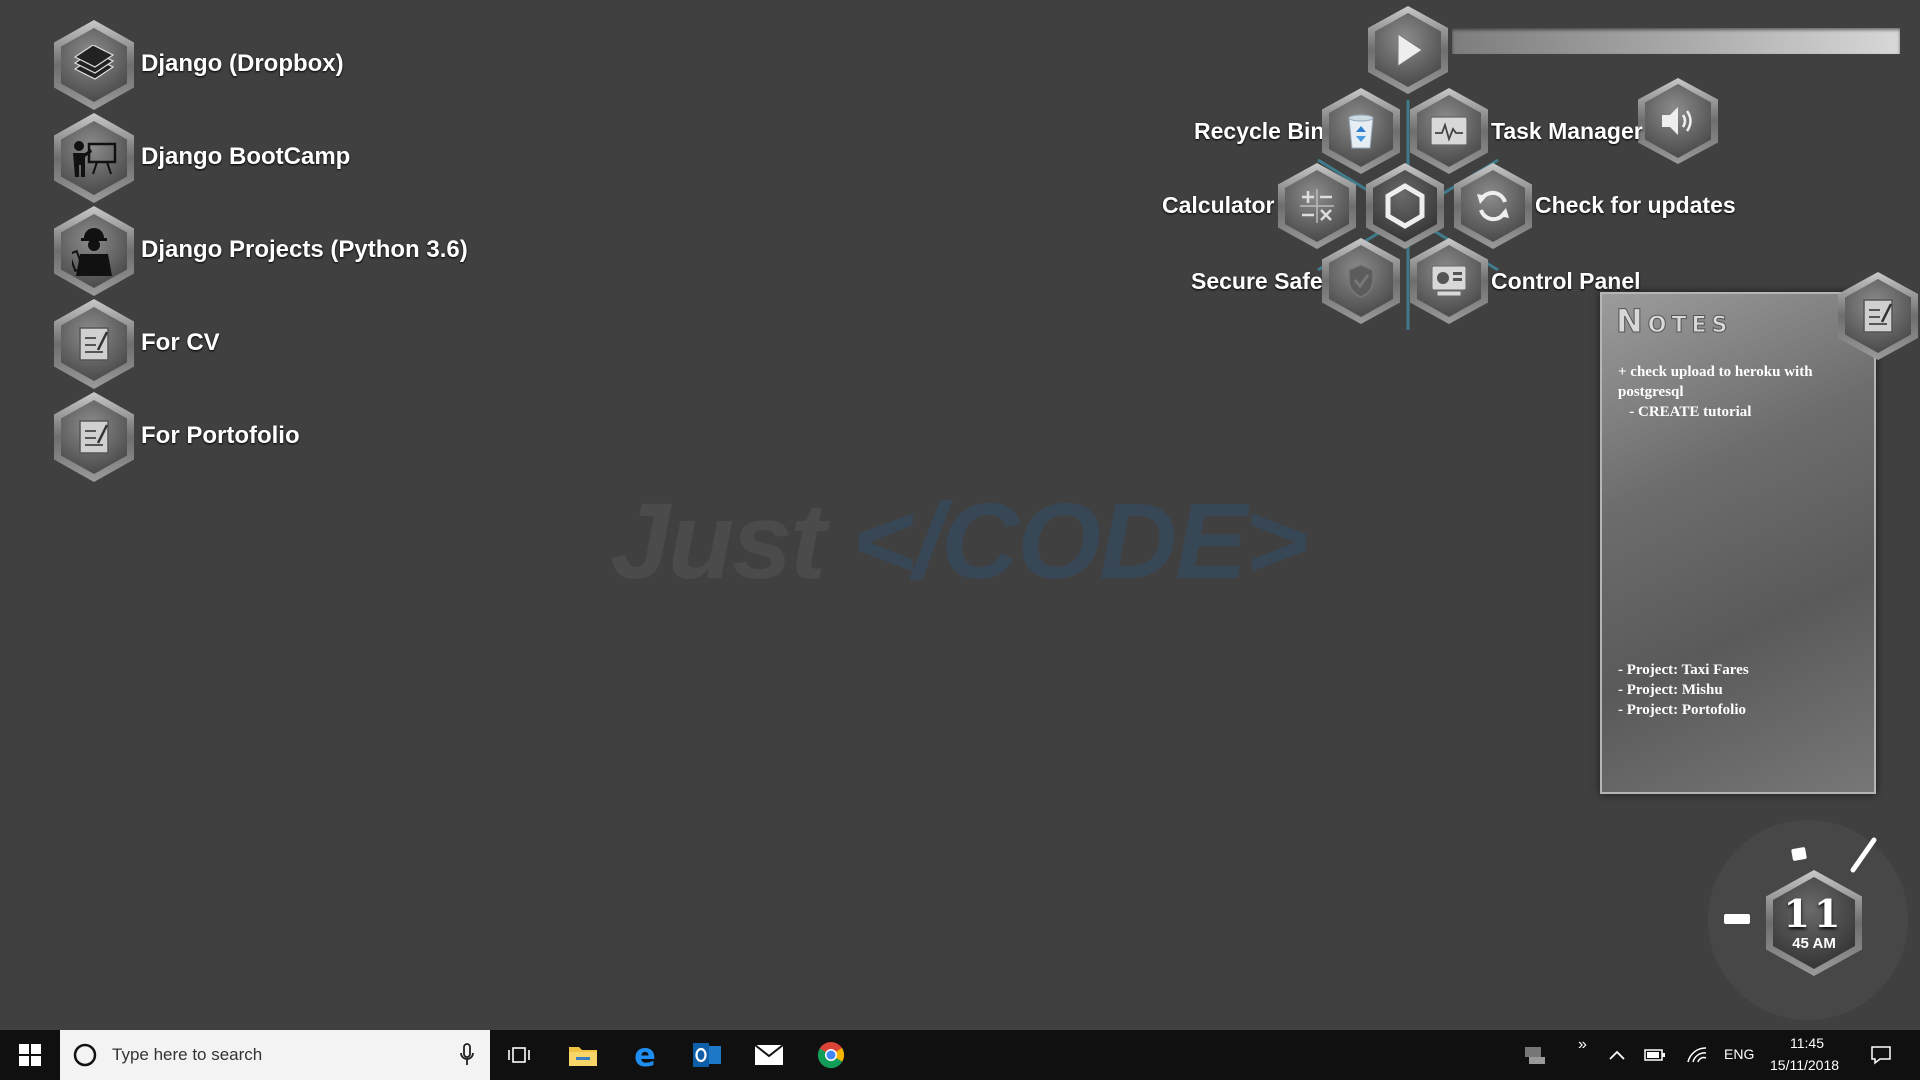 The image size is (1920, 1080). What do you see at coordinates (1617, 1055) in the screenshot?
I see `chevron-up-icon` at bounding box center [1617, 1055].